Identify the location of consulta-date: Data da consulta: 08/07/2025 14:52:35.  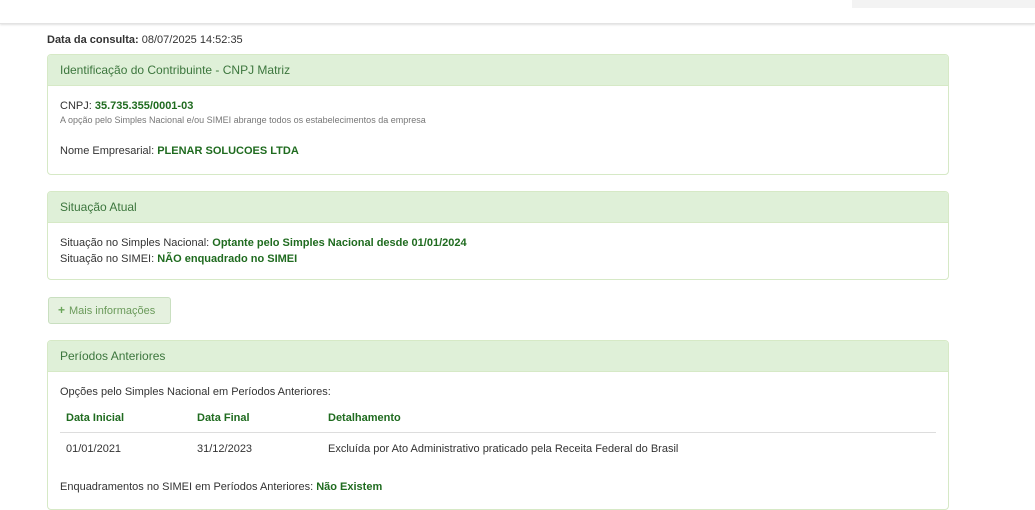
(145, 40).